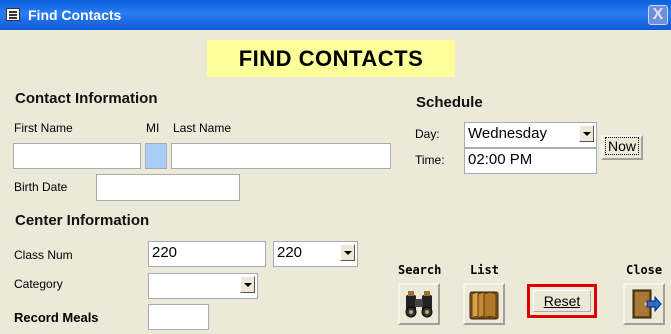  I want to click on window-close-button: X, so click(658, 15).